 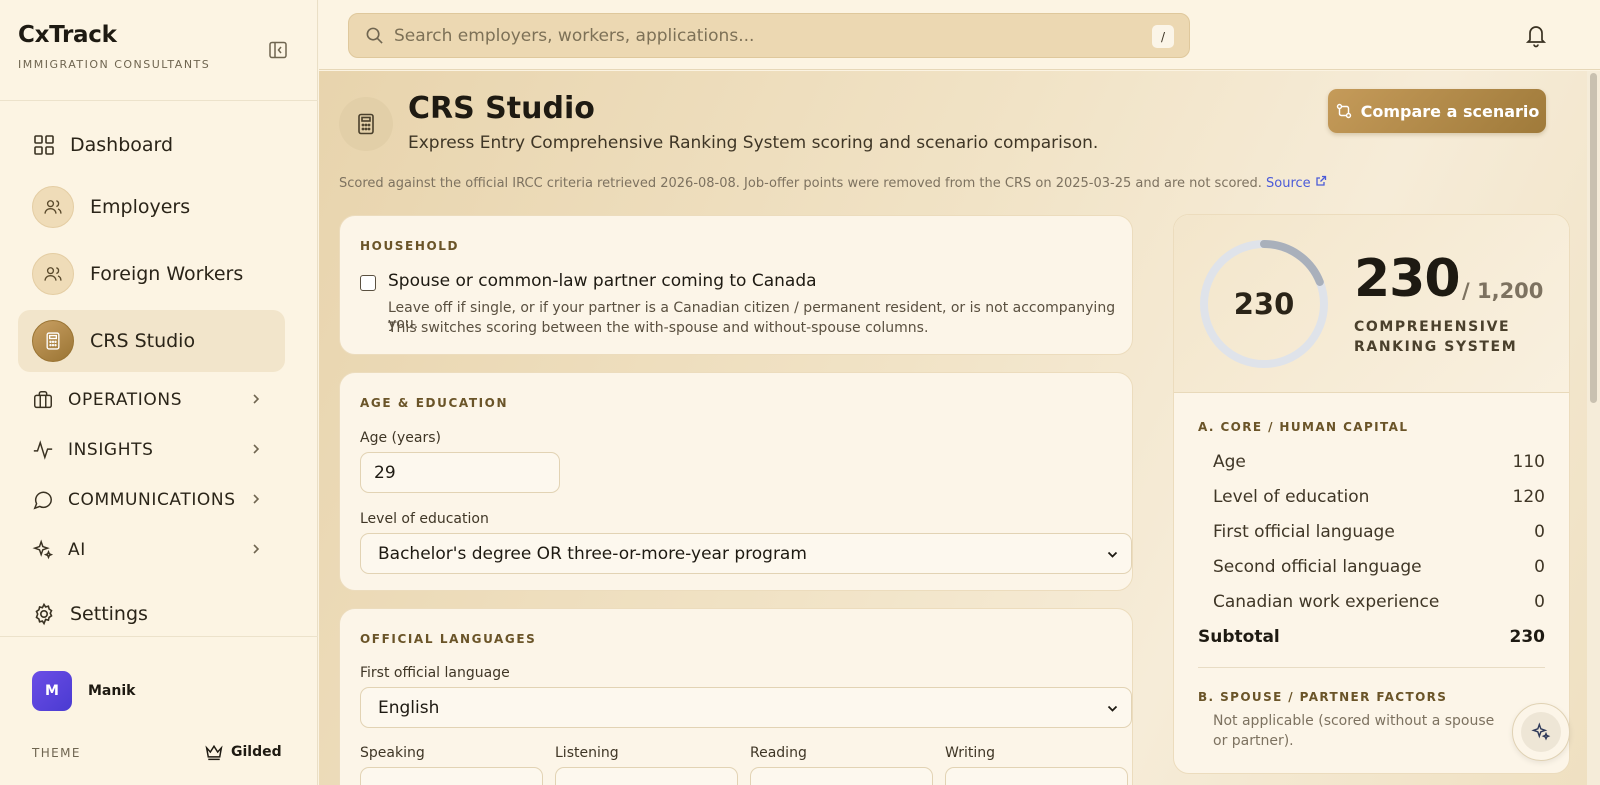 What do you see at coordinates (460, 472) in the screenshot?
I see `age-input: 29` at bounding box center [460, 472].